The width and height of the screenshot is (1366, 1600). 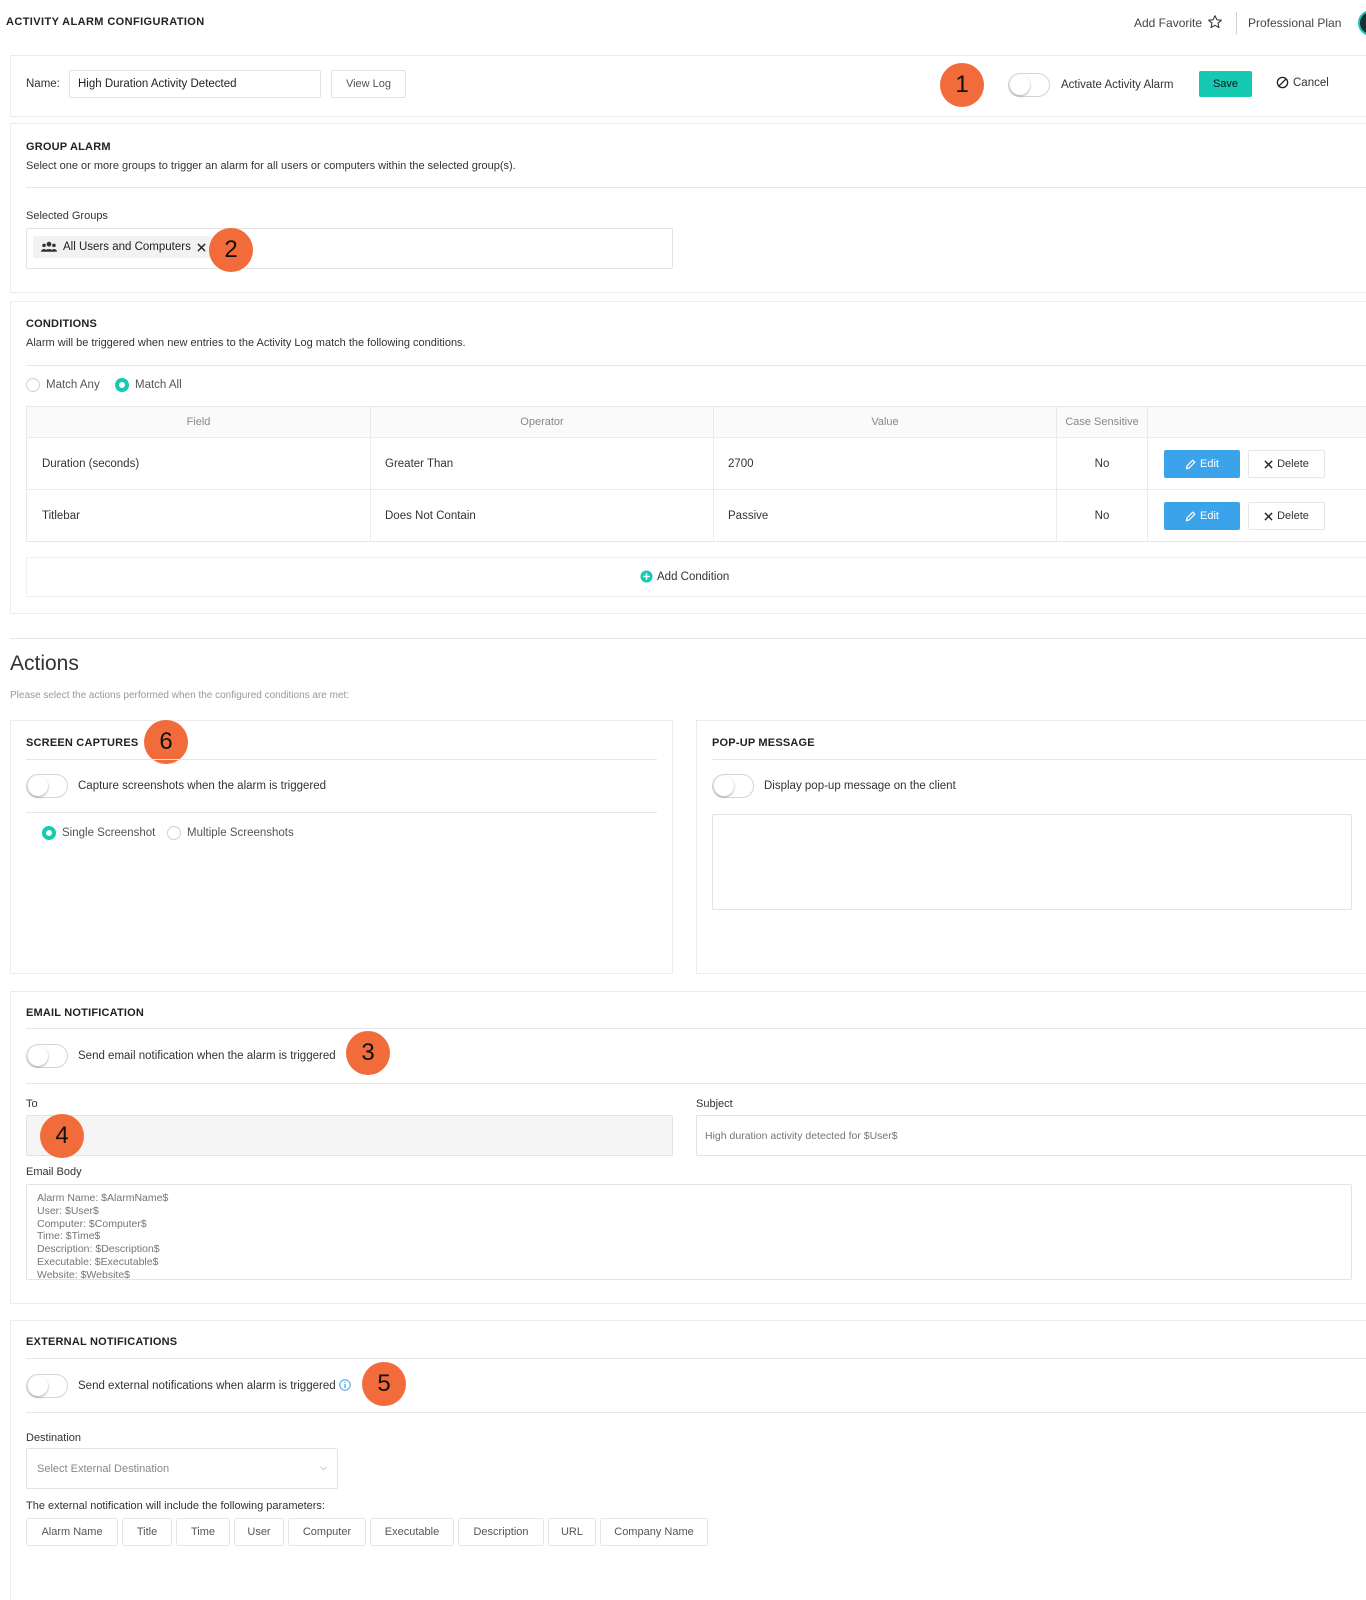 What do you see at coordinates (67, 216) in the screenshot?
I see `selected-groups-label: Selected Groups` at bounding box center [67, 216].